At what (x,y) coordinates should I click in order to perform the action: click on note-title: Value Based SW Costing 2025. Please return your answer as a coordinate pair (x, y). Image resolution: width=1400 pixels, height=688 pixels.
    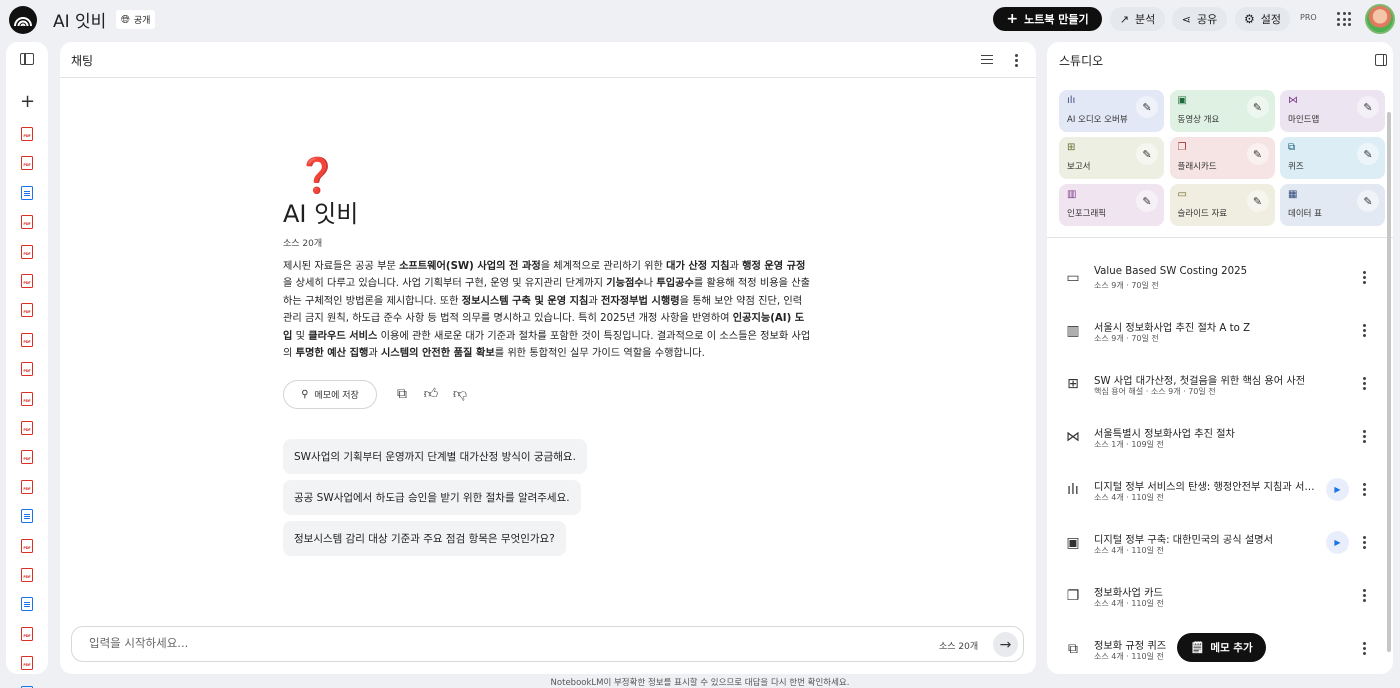
    Looking at the image, I should click on (1171, 271).